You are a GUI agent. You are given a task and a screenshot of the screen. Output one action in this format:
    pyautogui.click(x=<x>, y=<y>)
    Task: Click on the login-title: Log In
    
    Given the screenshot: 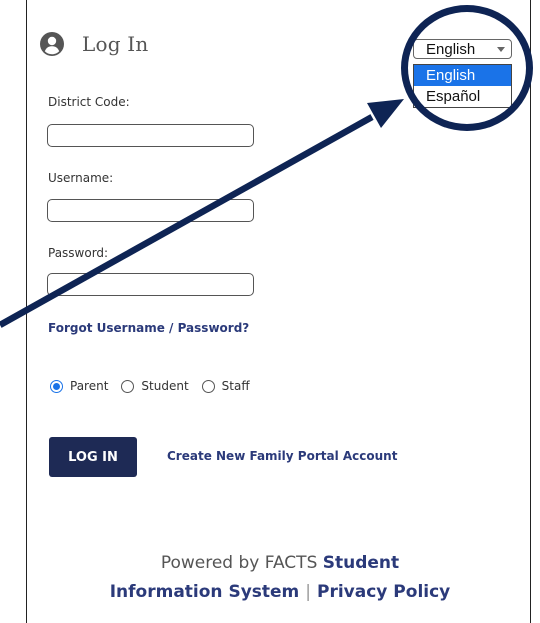 What is the action you would take?
    pyautogui.click(x=115, y=44)
    